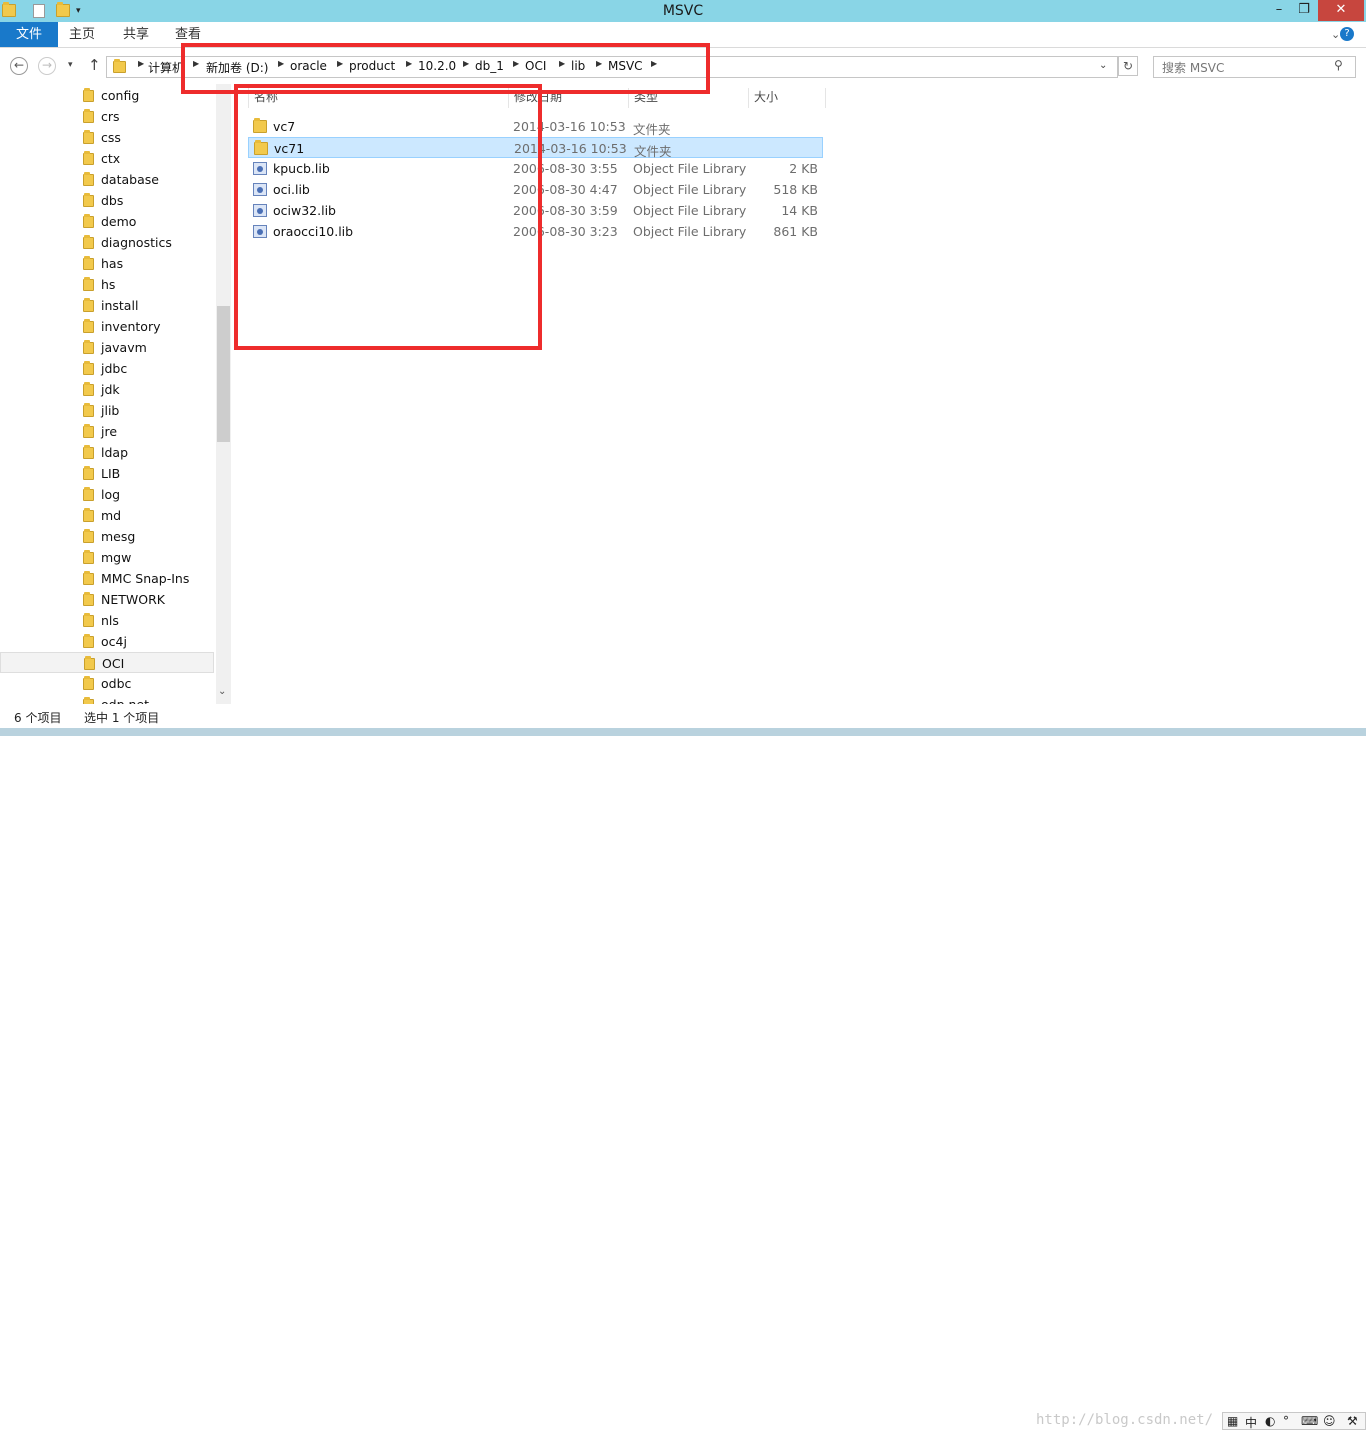 The height and width of the screenshot is (1431, 1366). I want to click on close-button: ✕, so click(1341, 10).